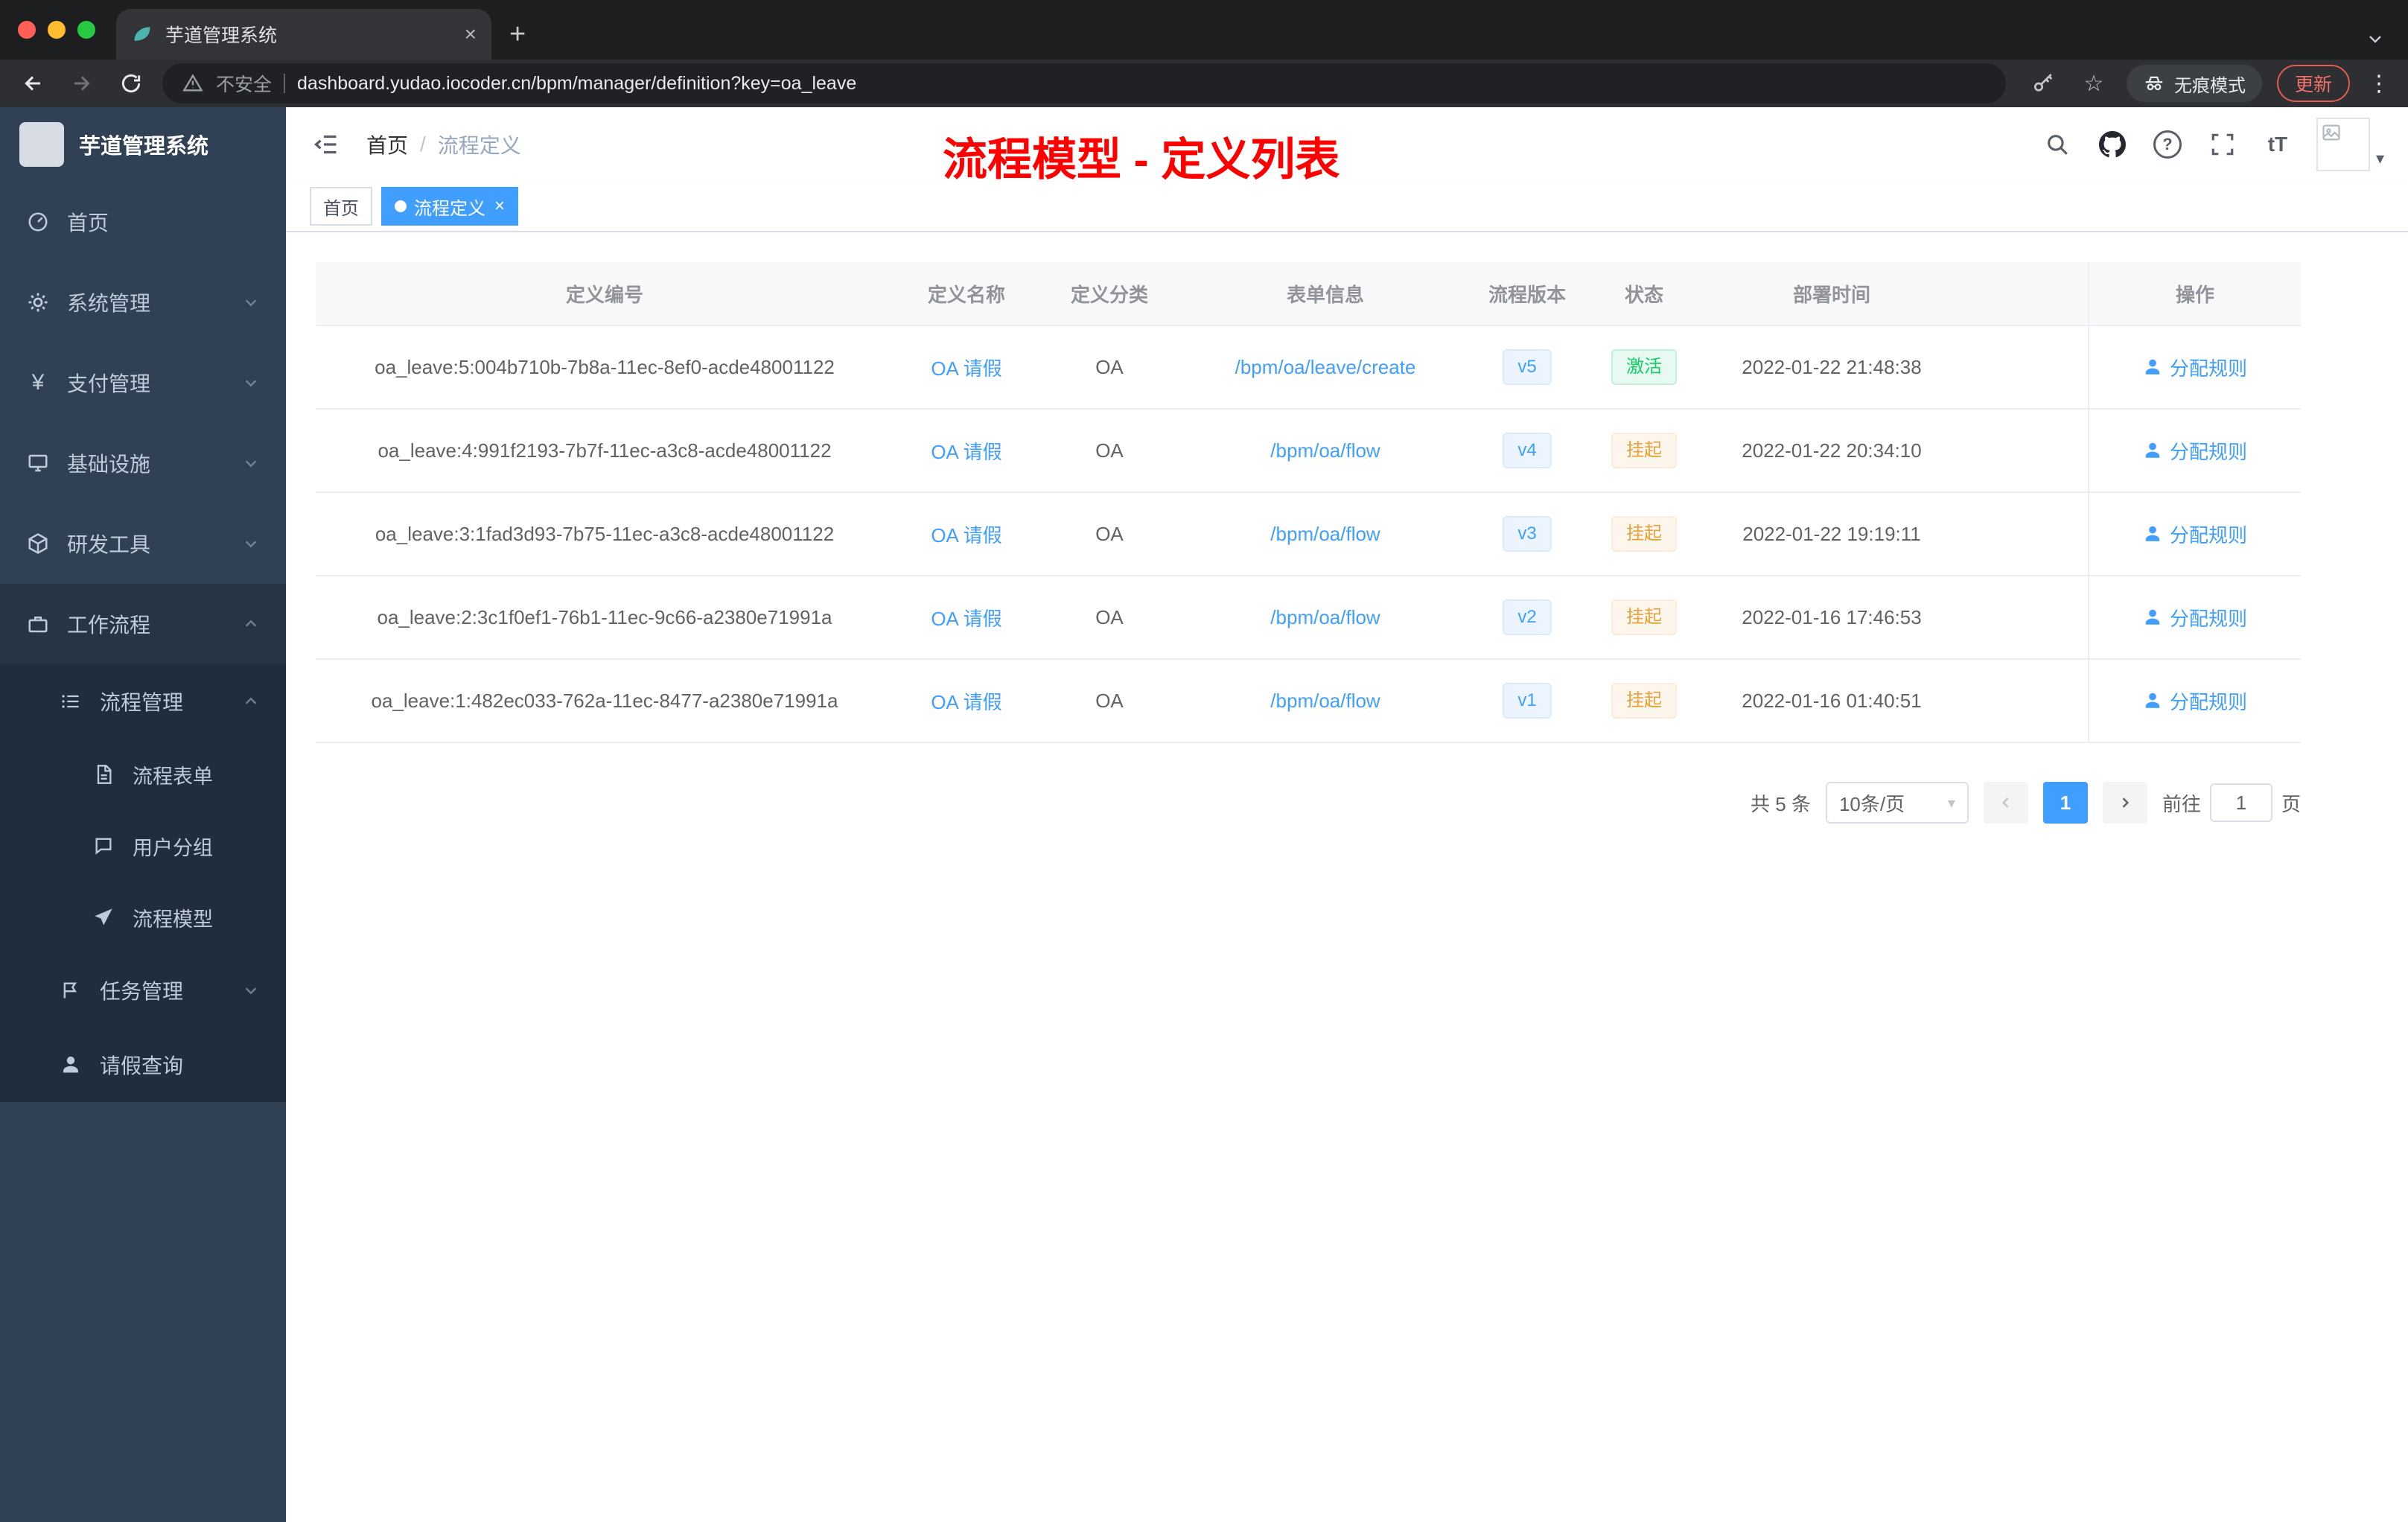 This screenshot has width=2408, height=1522. What do you see at coordinates (1643, 294) in the screenshot?
I see `column-header-status: 状态` at bounding box center [1643, 294].